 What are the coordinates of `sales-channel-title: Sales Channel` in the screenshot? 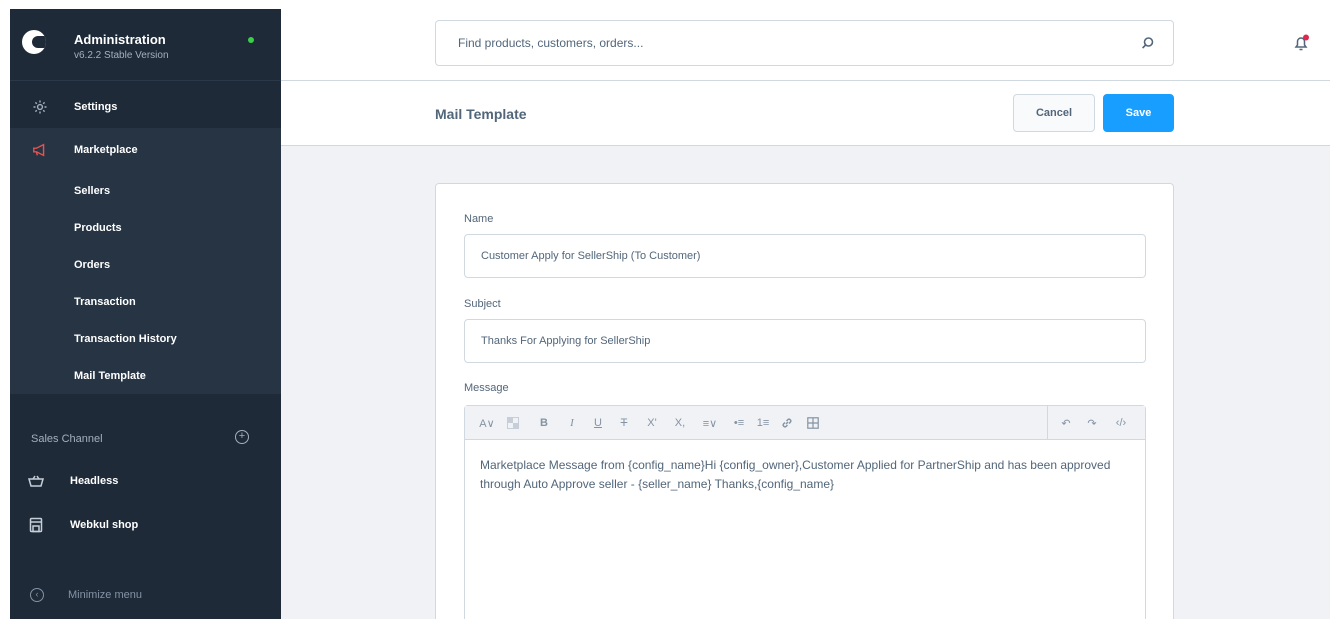 It's located at (67, 439).